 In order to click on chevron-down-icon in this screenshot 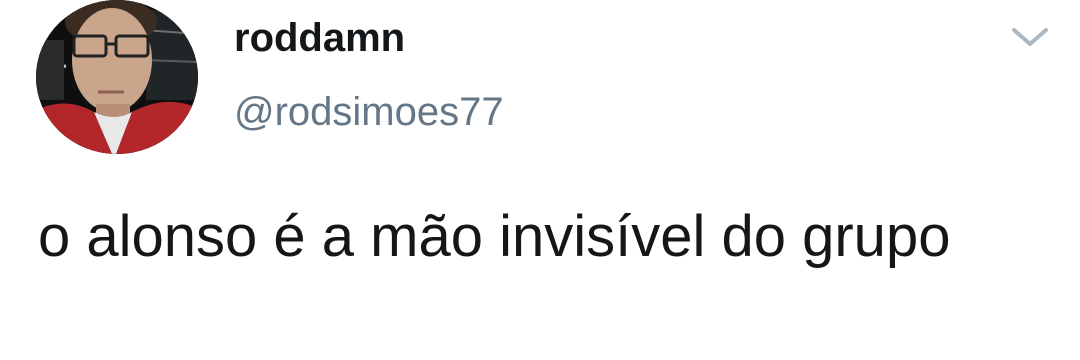, I will do `click(1030, 37)`.